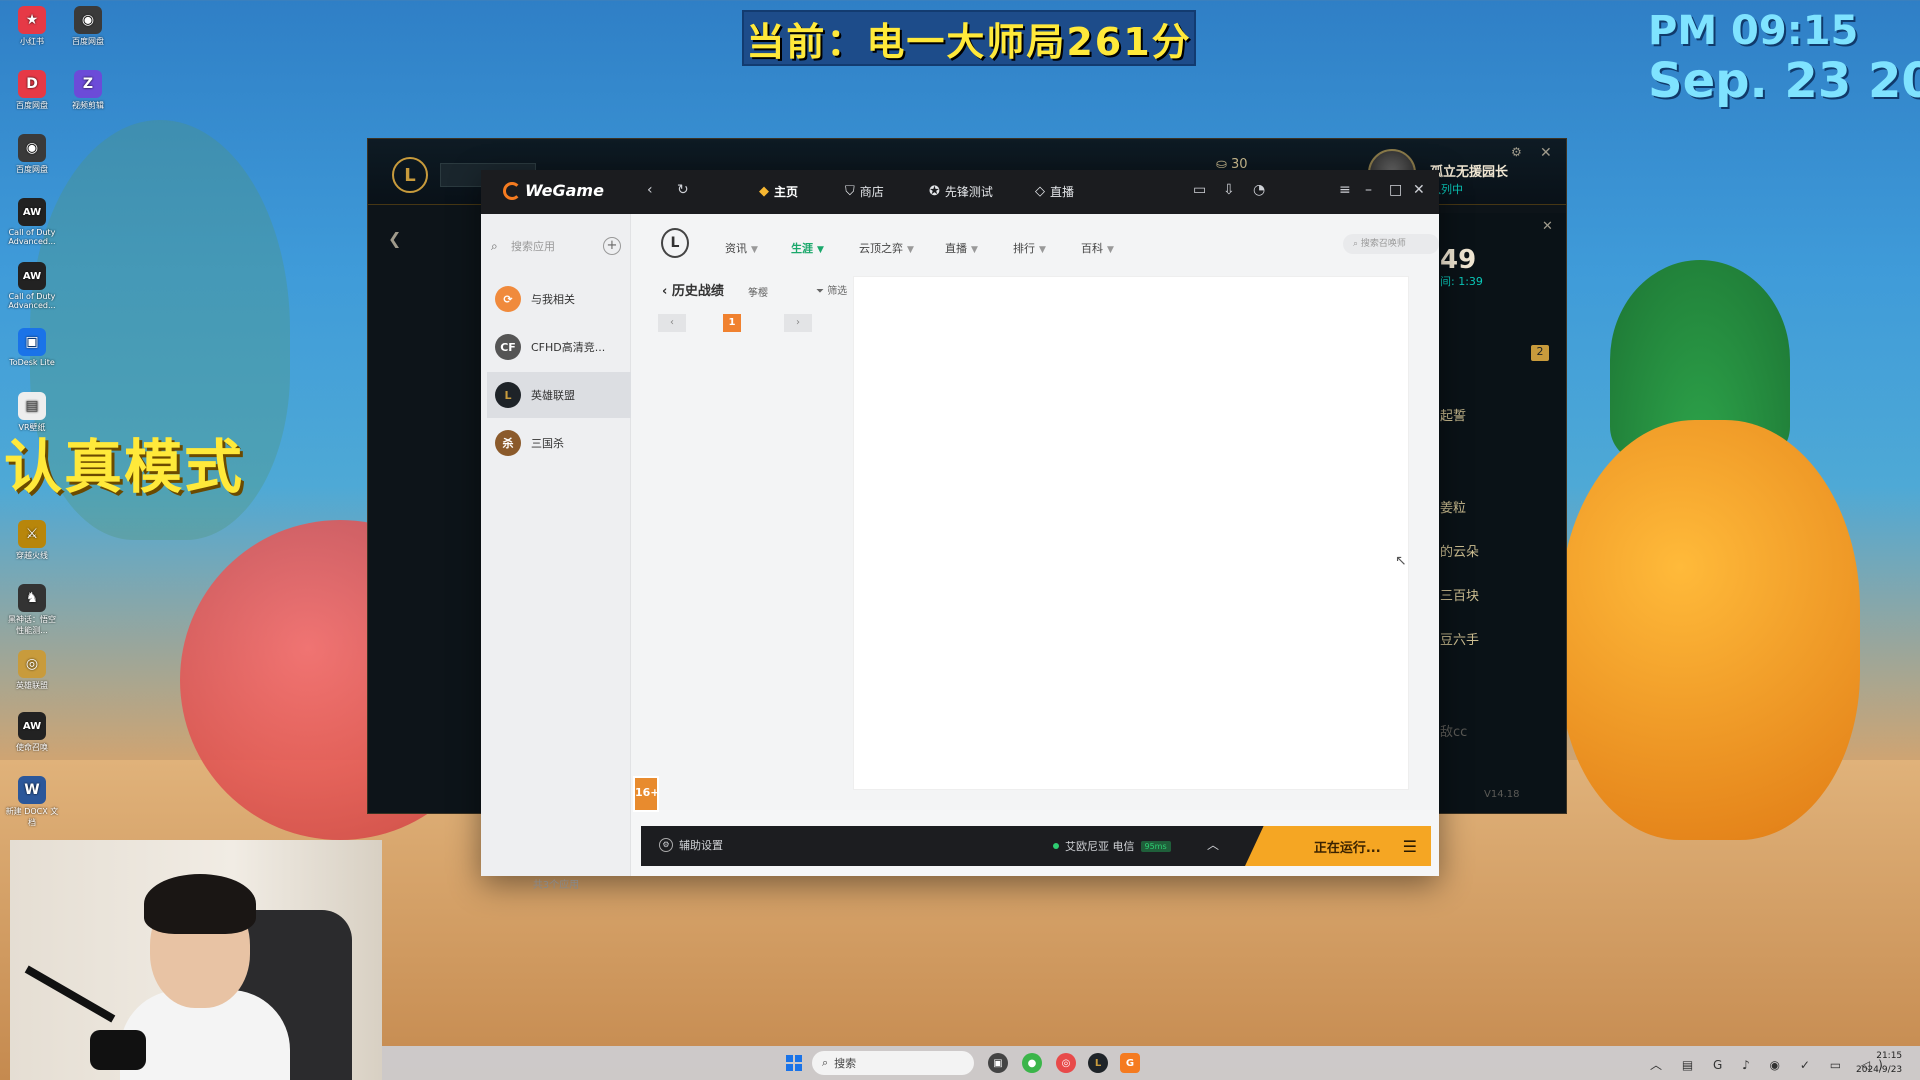  What do you see at coordinates (683, 190) in the screenshot?
I see `refresh-icon: ↻` at bounding box center [683, 190].